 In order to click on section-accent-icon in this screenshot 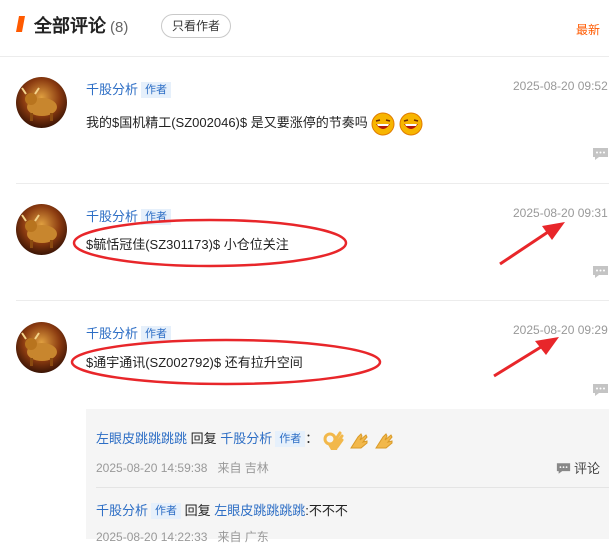, I will do `click(20, 24)`.